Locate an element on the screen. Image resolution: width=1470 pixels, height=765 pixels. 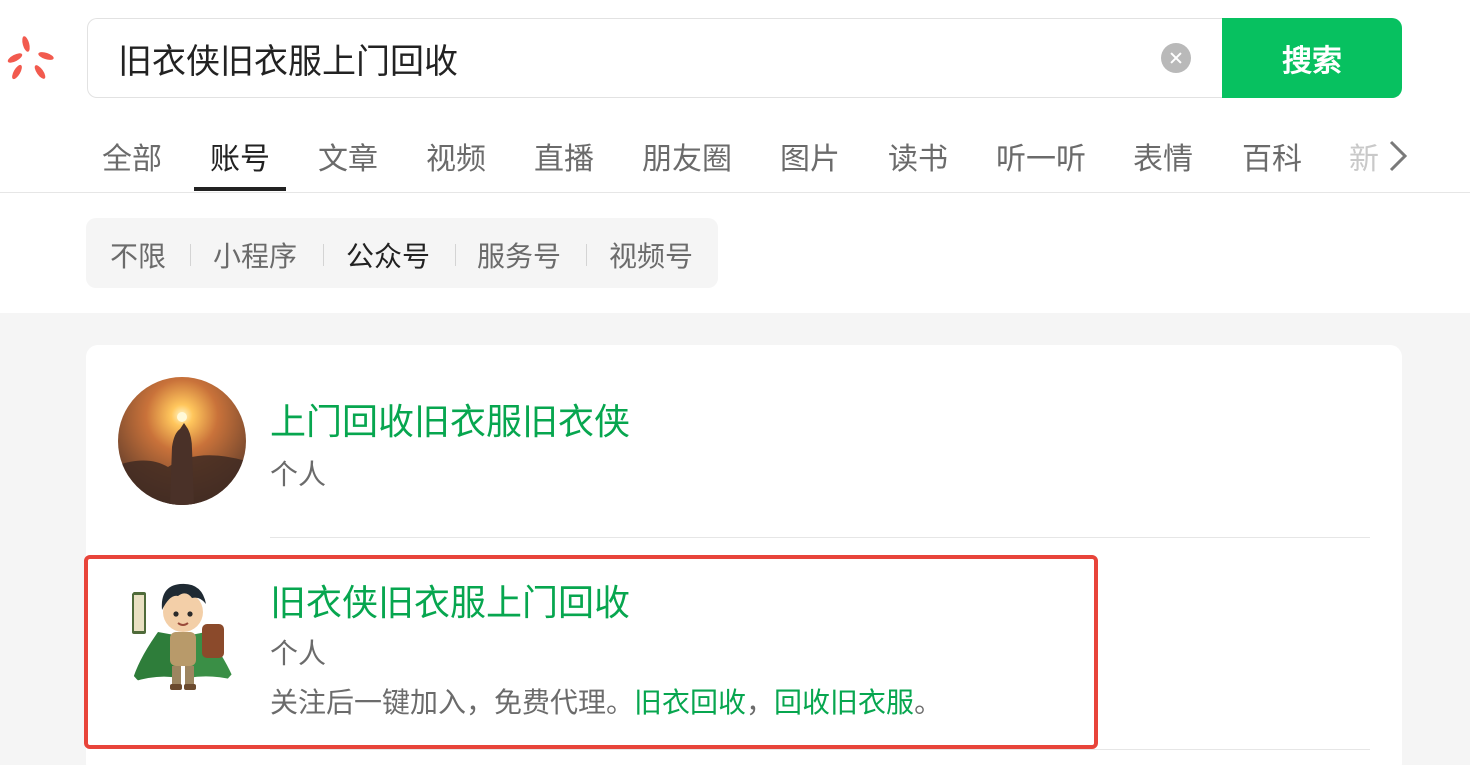
tab-reading: 读书 is located at coordinates (918, 156).